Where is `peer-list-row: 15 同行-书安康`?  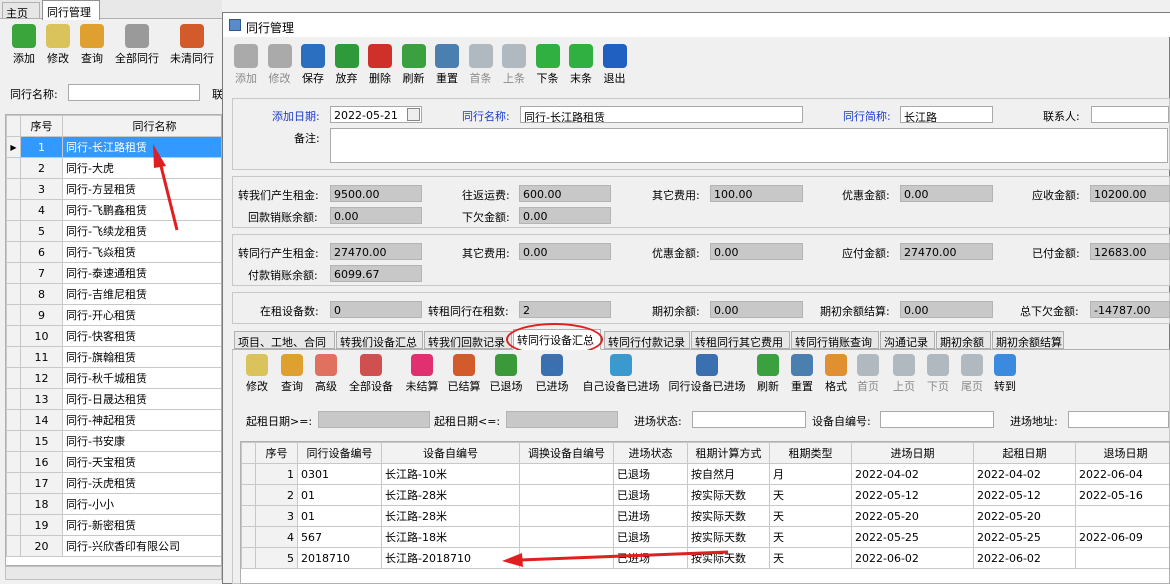
peer-list-row: 15 同行-书安康 is located at coordinates (113, 441).